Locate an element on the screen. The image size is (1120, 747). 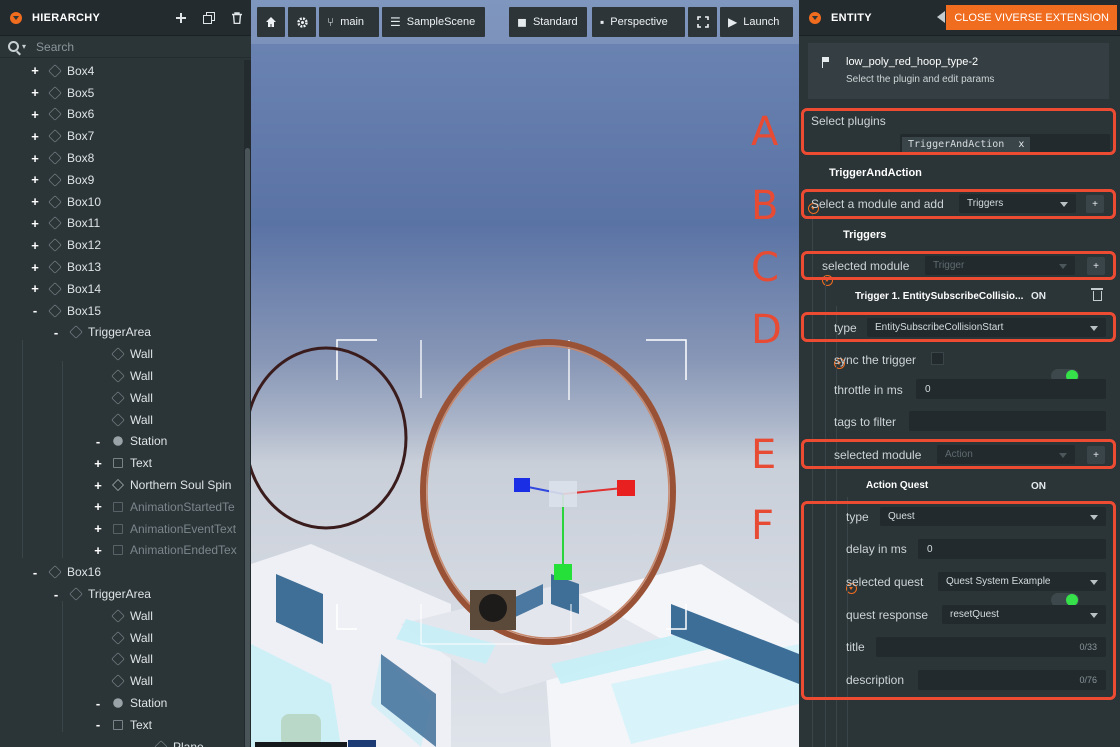
action-module-select: Action is located at coordinates (1006, 454).